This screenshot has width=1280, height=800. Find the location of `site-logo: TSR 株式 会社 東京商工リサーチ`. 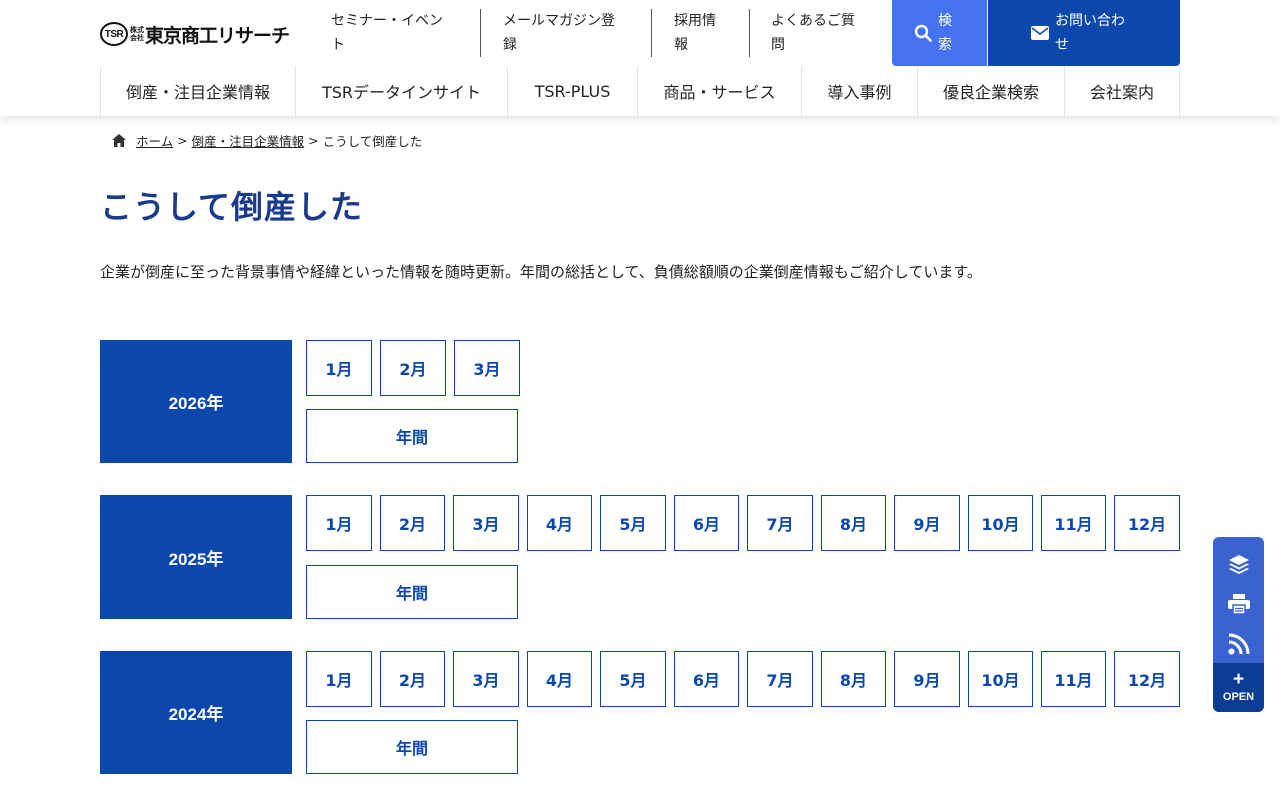

site-logo: TSR 株式 会社 東京商工リサーチ is located at coordinates (195, 34).